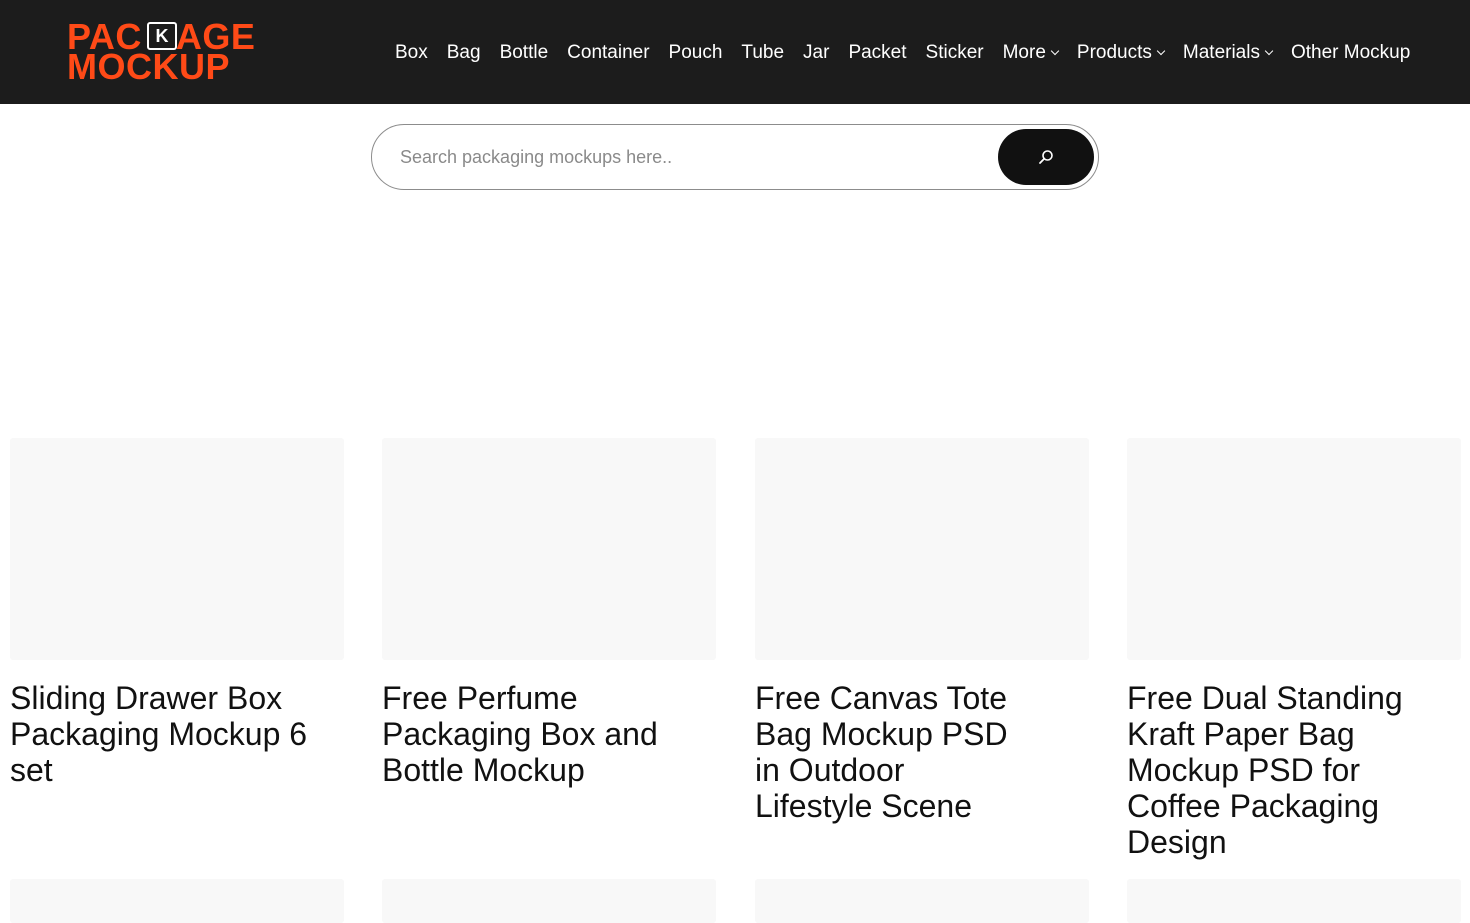  I want to click on nav-item-jar: Jar, so click(816, 53).